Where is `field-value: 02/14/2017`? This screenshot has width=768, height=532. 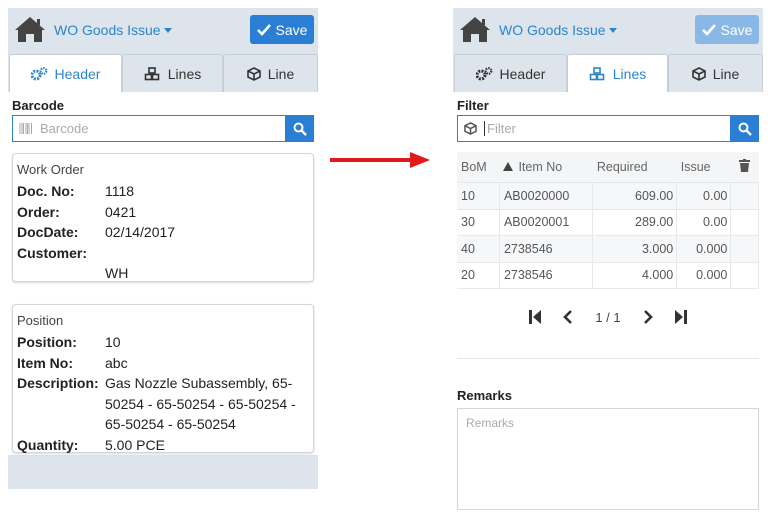 field-value: 02/14/2017 is located at coordinates (140, 232).